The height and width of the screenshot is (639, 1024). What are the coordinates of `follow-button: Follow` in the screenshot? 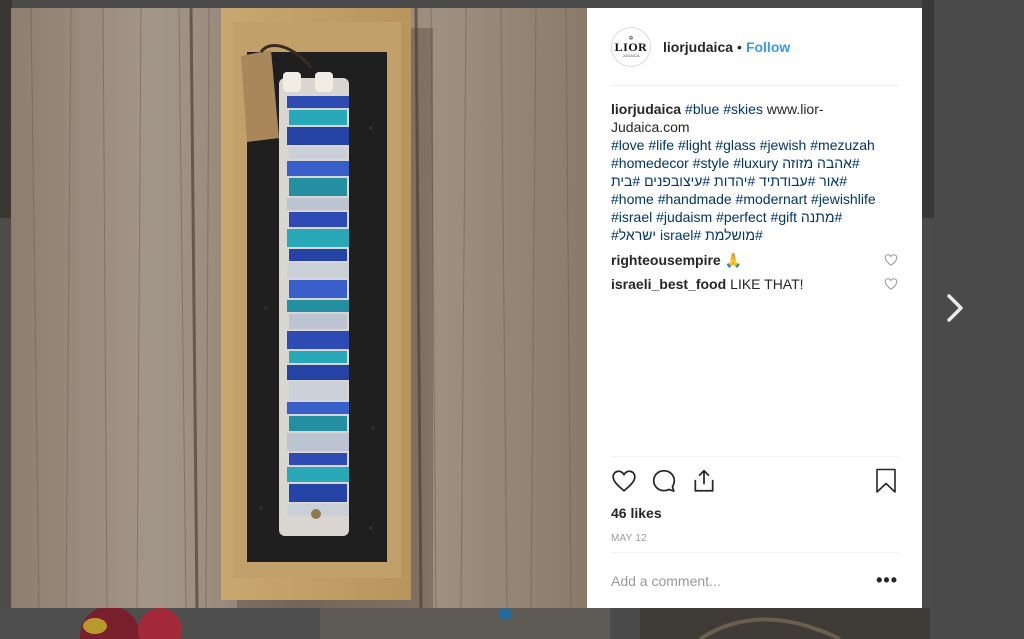 It's located at (768, 47).